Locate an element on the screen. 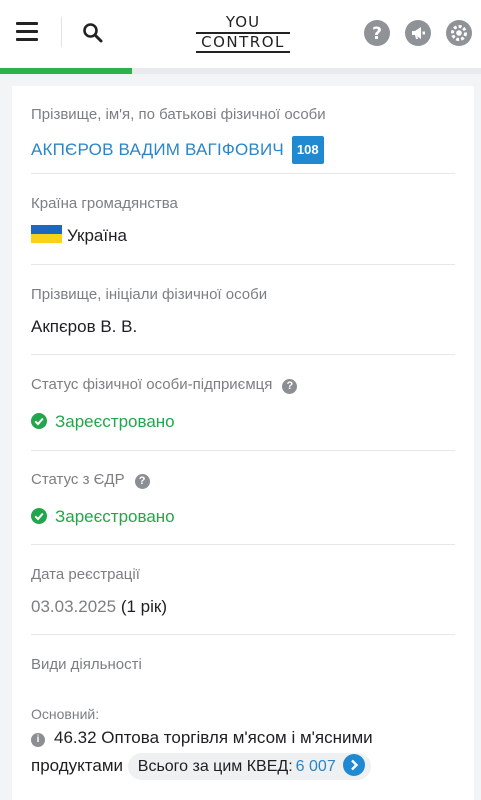  menu-icon is located at coordinates (27, 32).